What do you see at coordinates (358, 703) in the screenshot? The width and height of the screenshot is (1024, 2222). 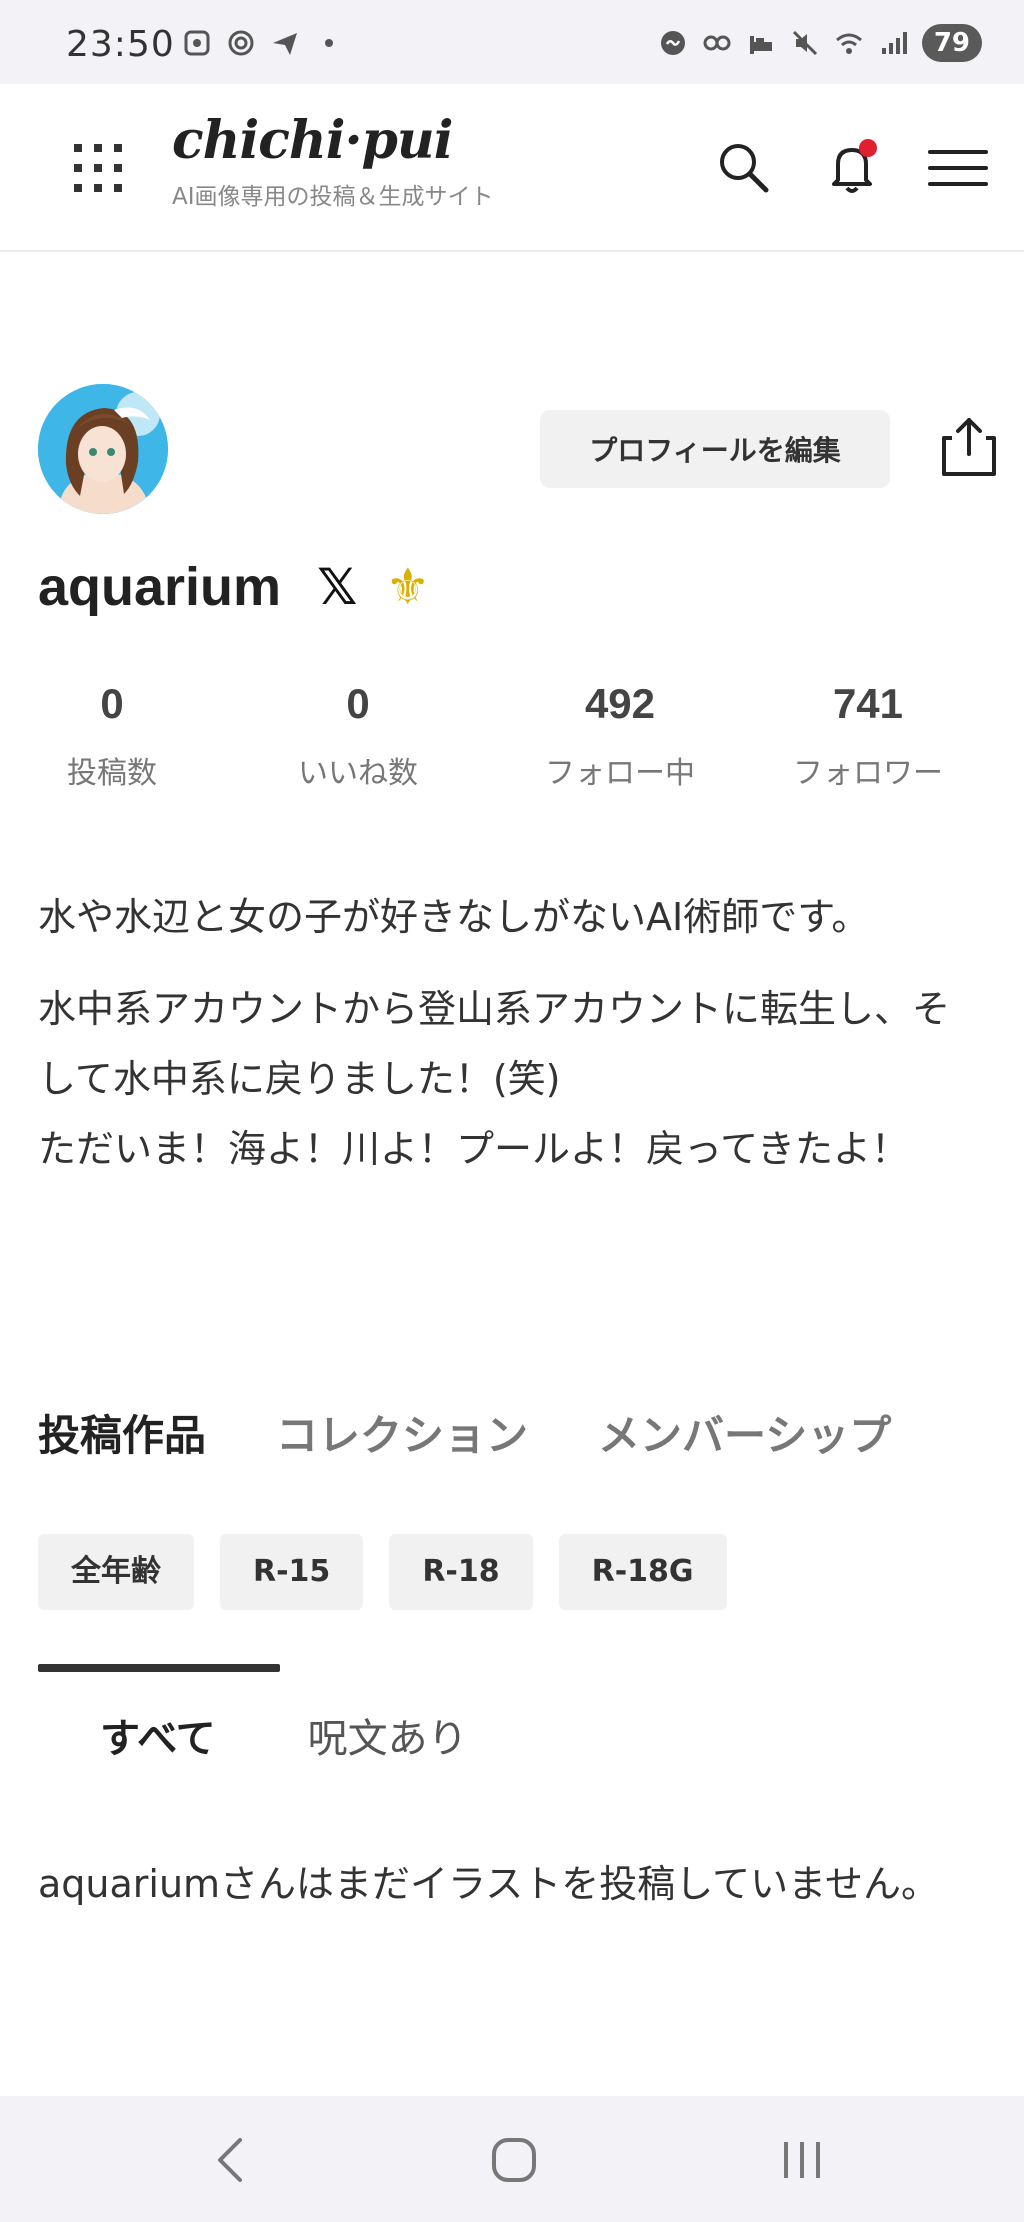 I see `stat-likes-value: 0` at bounding box center [358, 703].